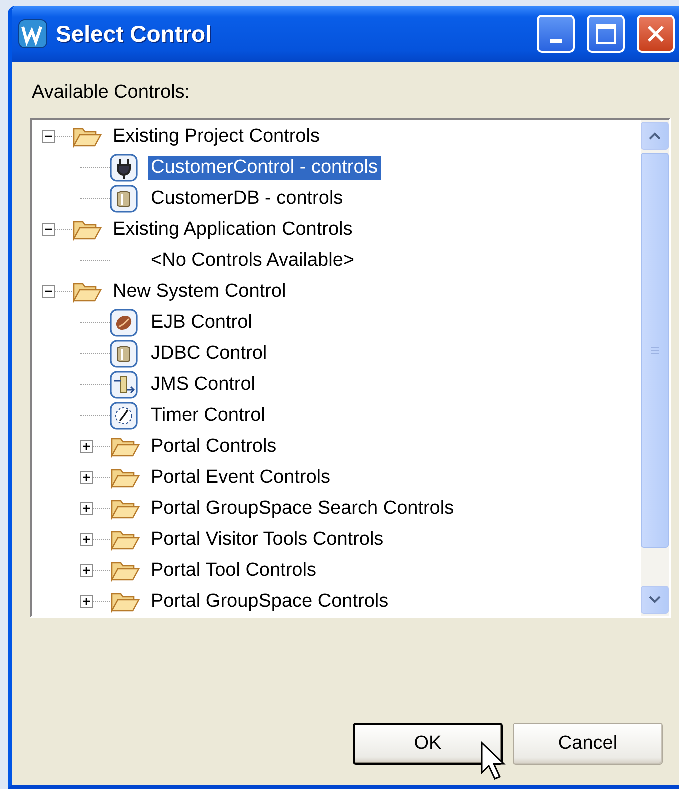 The height and width of the screenshot is (789, 679). I want to click on minimize-icon, so click(556, 41).